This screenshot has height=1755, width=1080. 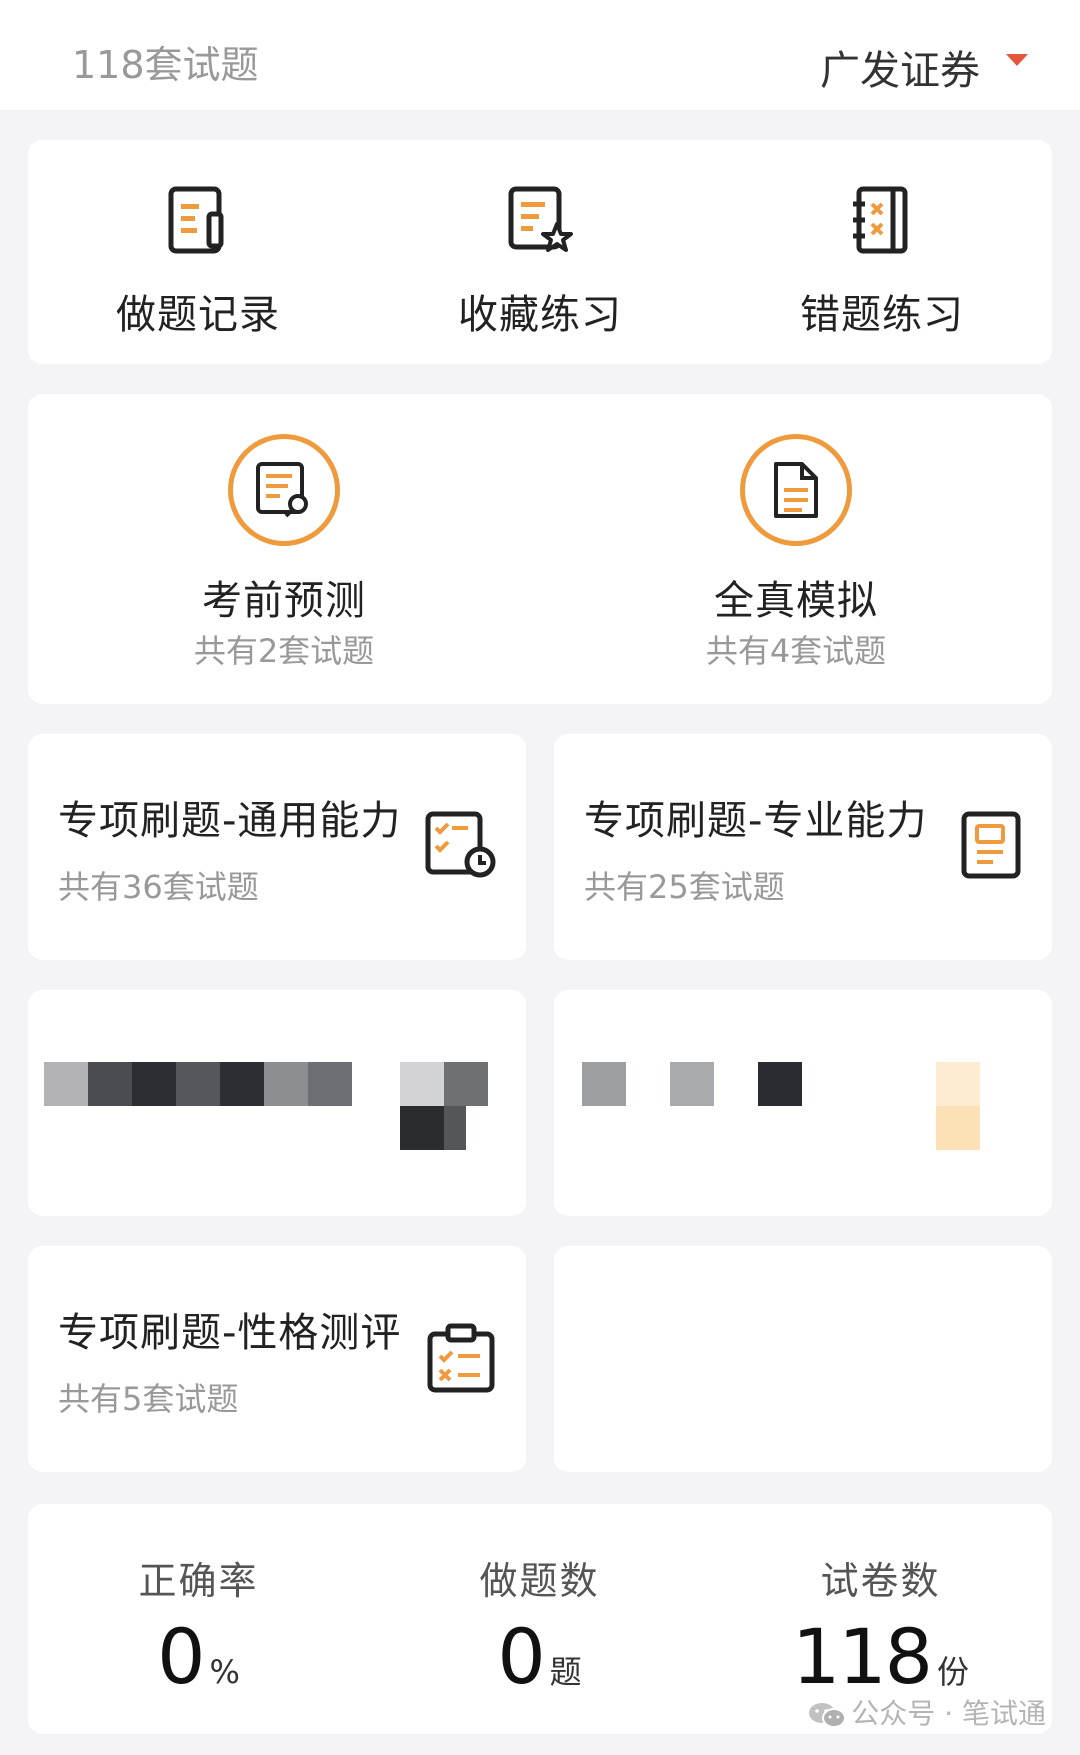 What do you see at coordinates (803, 1103) in the screenshot?
I see `obscured-card-right` at bounding box center [803, 1103].